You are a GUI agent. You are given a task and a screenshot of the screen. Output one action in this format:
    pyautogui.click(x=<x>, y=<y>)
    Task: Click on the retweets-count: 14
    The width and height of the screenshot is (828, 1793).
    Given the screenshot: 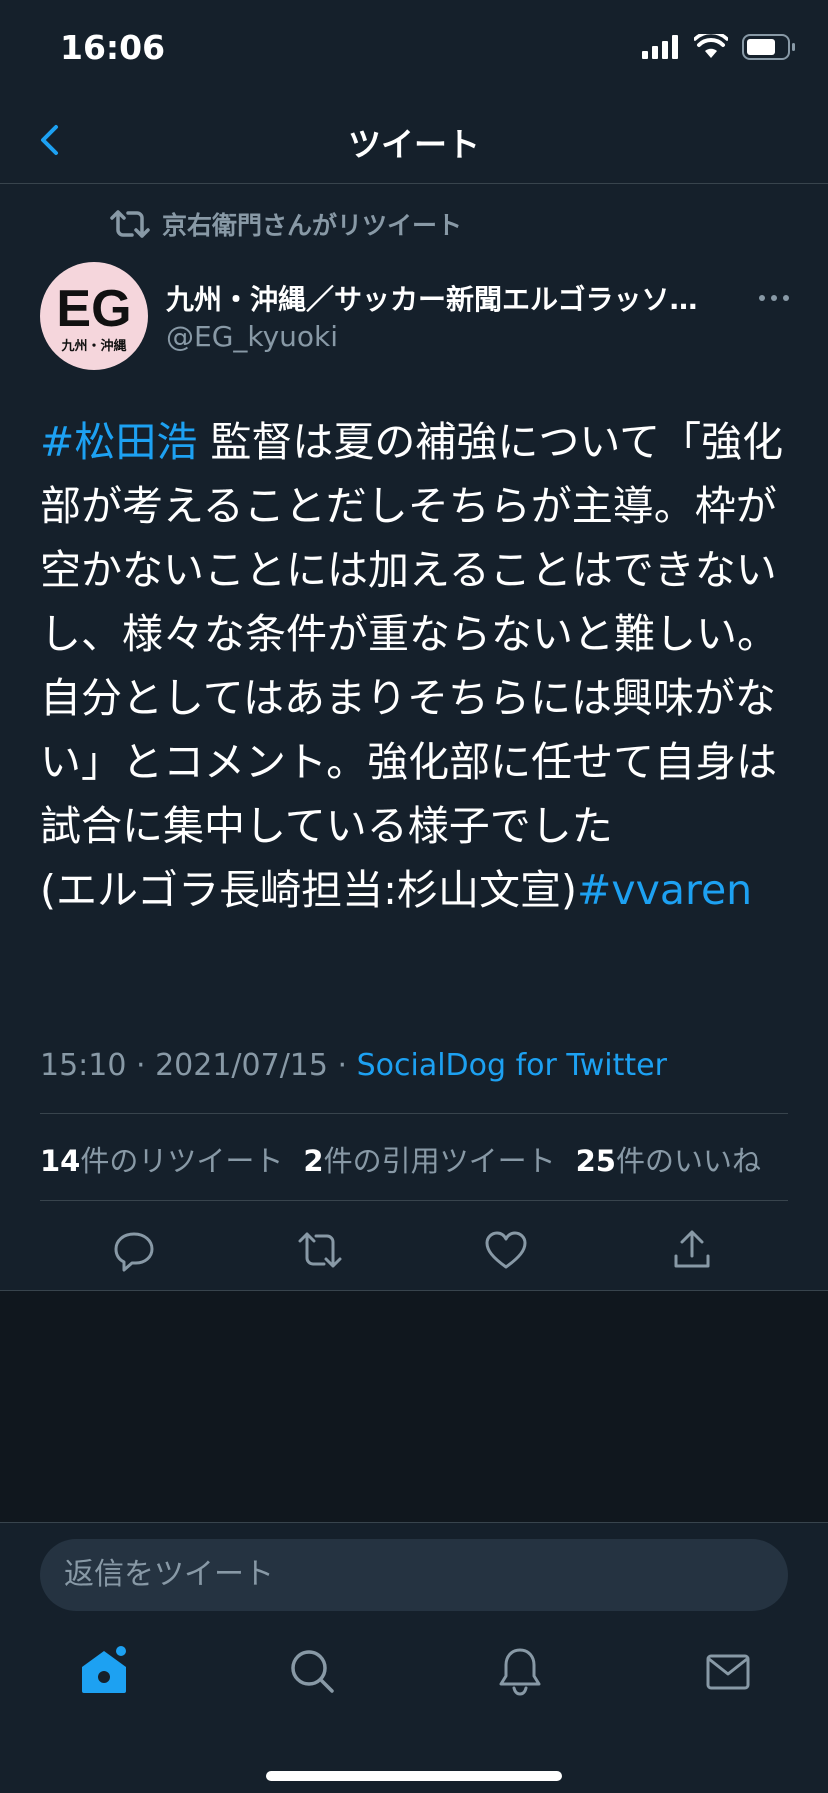 What is the action you would take?
    pyautogui.click(x=60, y=1161)
    